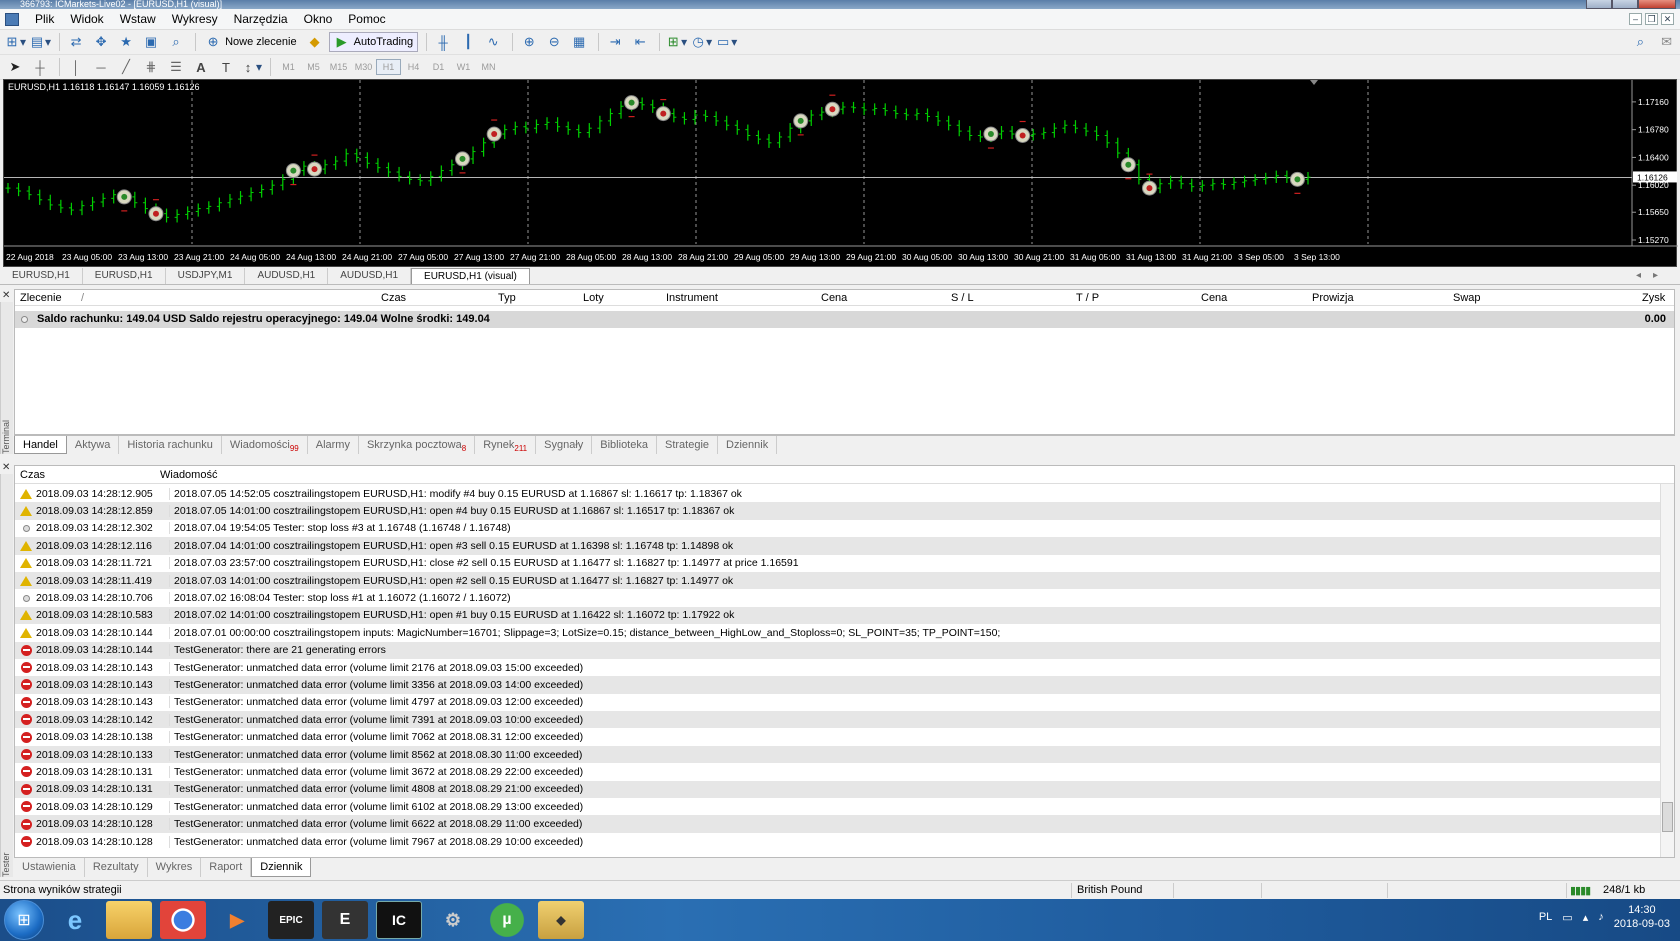 This screenshot has width=1680, height=941. Describe the element at coordinates (288, 67) in the screenshot. I see `timeframe-m1: M1` at that location.